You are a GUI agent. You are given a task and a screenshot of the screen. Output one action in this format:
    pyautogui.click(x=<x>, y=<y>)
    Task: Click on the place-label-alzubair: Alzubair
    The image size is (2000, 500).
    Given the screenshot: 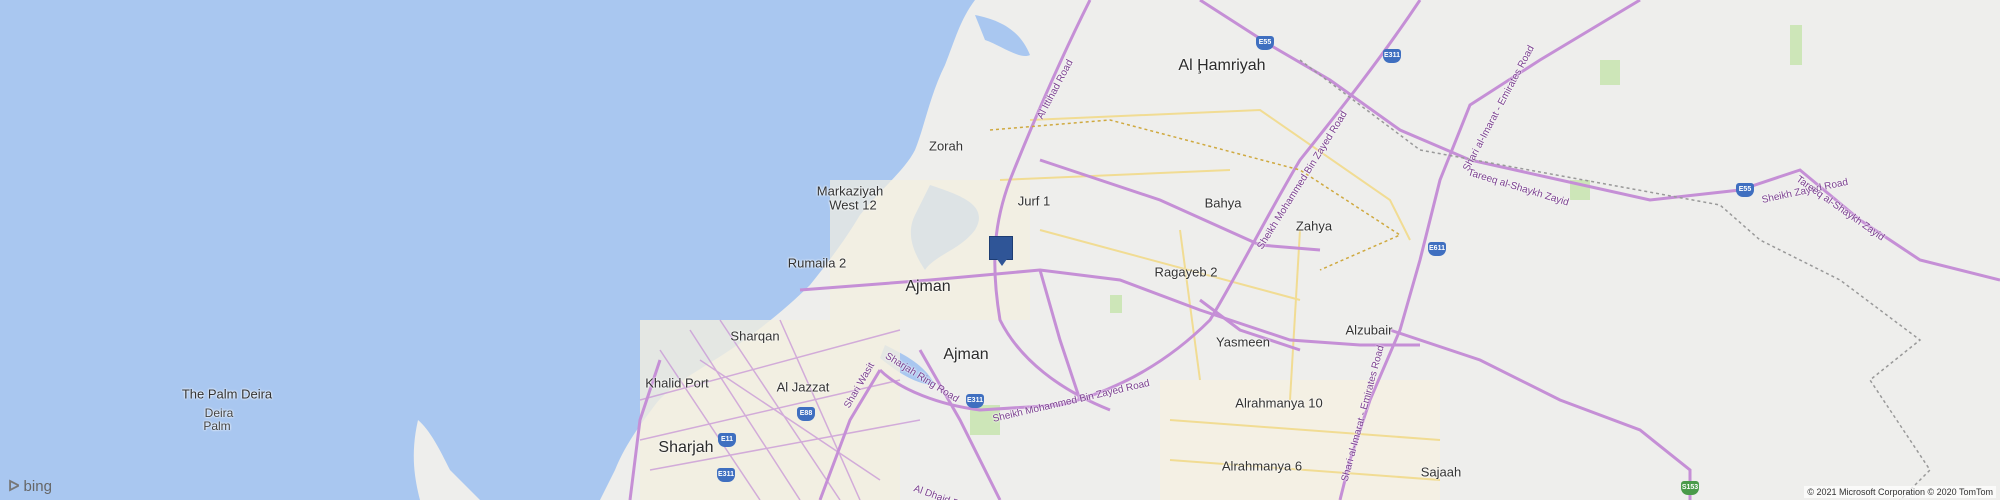 What is the action you would take?
    pyautogui.click(x=1369, y=330)
    